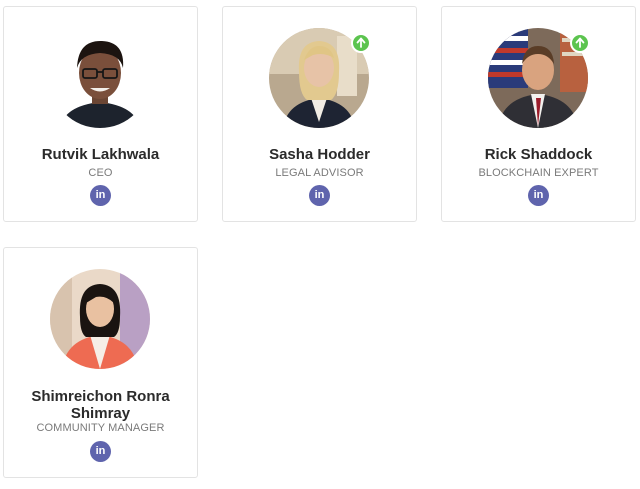 Image resolution: width=640 pixels, height=489 pixels. What do you see at coordinates (319, 154) in the screenshot?
I see `member-name: Sasha Hodder` at bounding box center [319, 154].